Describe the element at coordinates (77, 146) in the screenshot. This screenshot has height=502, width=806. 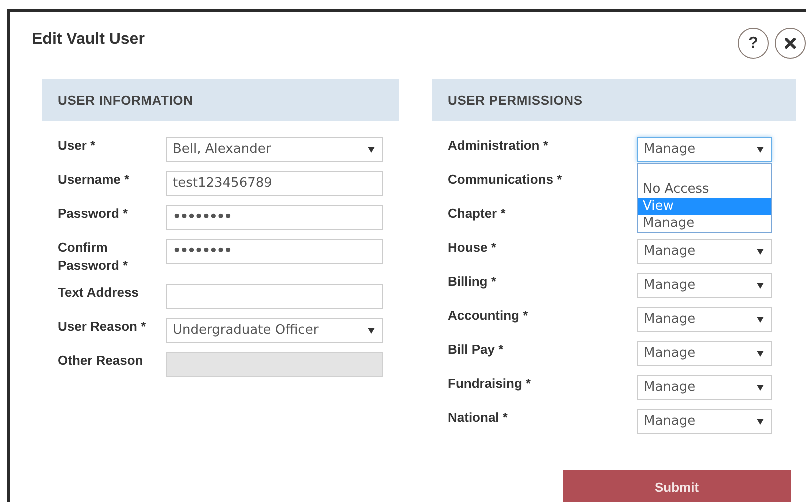
I see `field-label: User *` at that location.